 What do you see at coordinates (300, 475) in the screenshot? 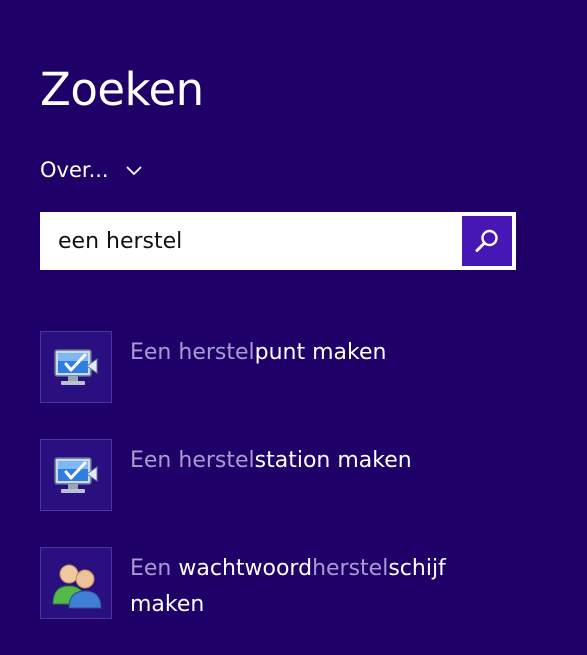
I see `result-item: Een herstelstation maken` at bounding box center [300, 475].